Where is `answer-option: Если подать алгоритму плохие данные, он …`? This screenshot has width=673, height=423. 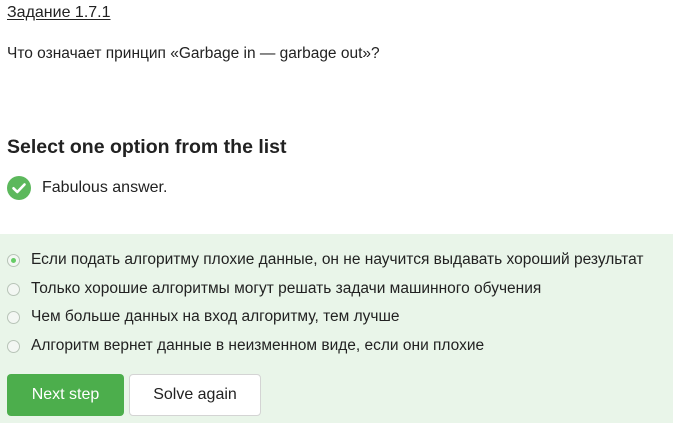 answer-option: Если подать алгоритму плохие данные, он … is located at coordinates (325, 260).